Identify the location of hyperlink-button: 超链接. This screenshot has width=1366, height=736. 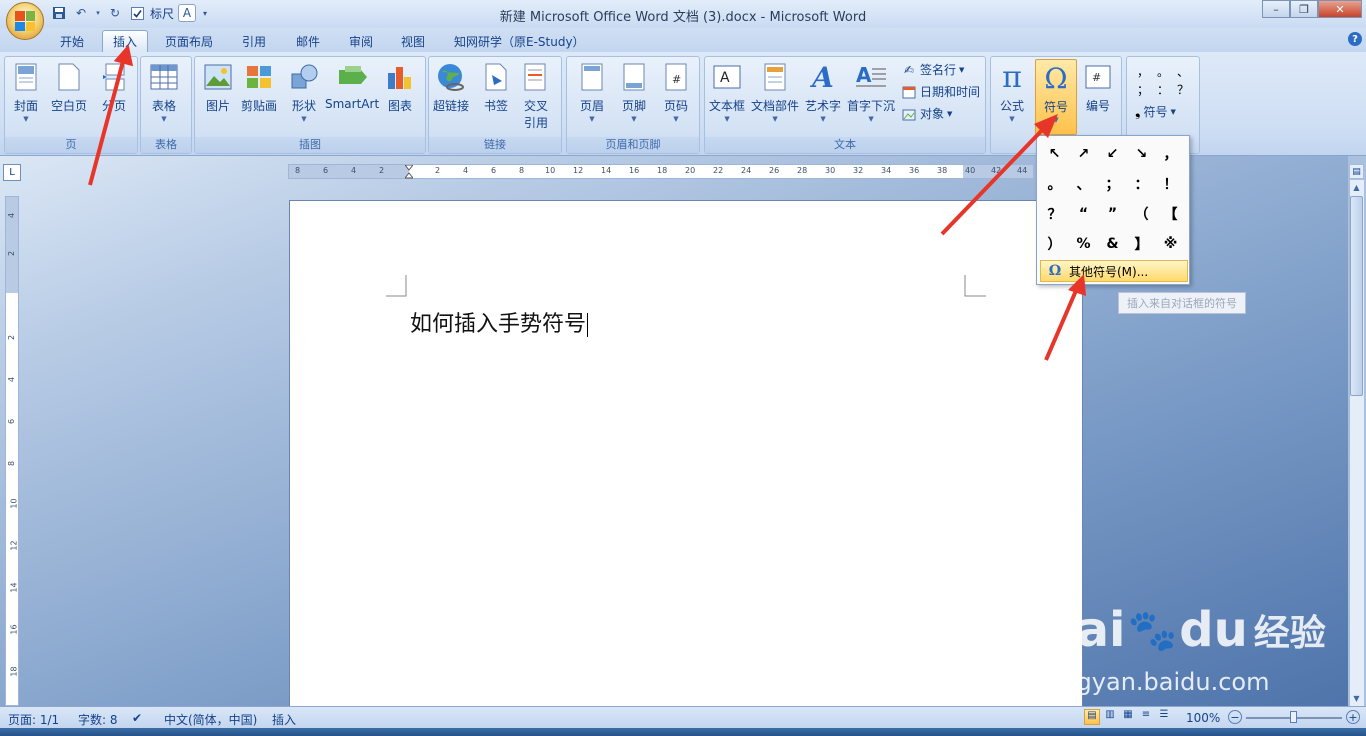
(451, 87).